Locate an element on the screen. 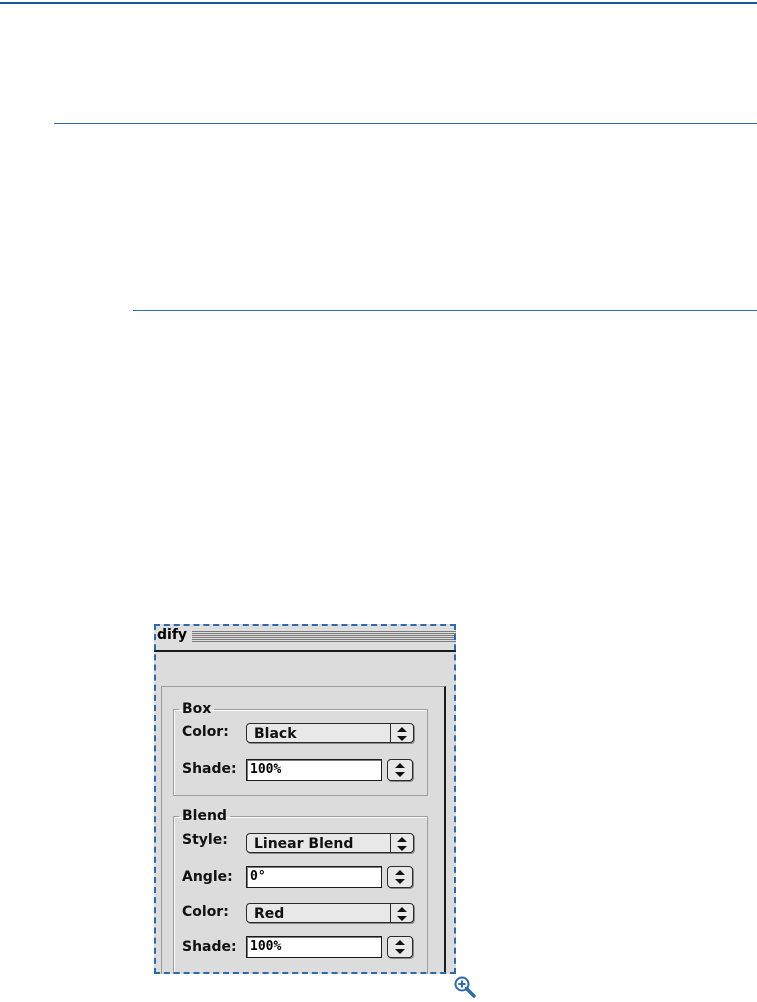 The image size is (757, 1002). blend-angle-field: 0° is located at coordinates (314, 877).